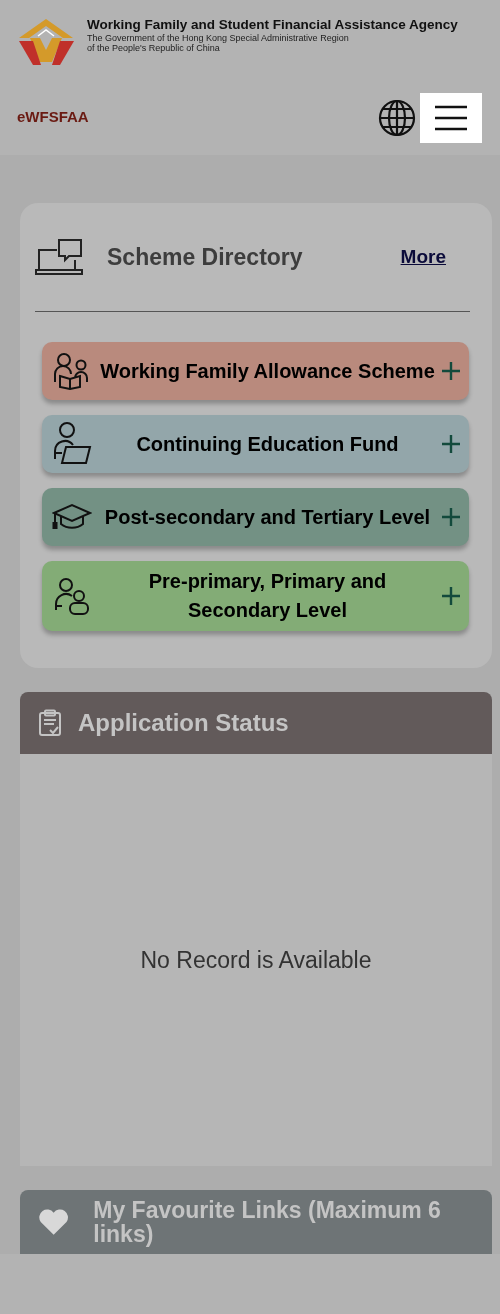 This screenshot has height=1314, width=500. What do you see at coordinates (255, 444) in the screenshot?
I see `scheme-button: Continuing Education Fund` at bounding box center [255, 444].